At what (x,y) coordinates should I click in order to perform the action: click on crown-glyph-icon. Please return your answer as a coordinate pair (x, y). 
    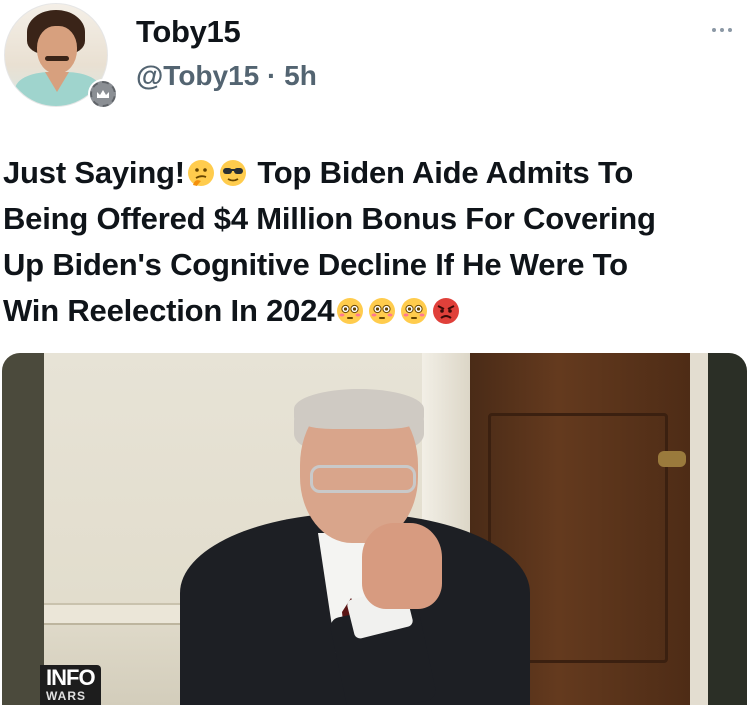
    Looking at the image, I should click on (103, 94).